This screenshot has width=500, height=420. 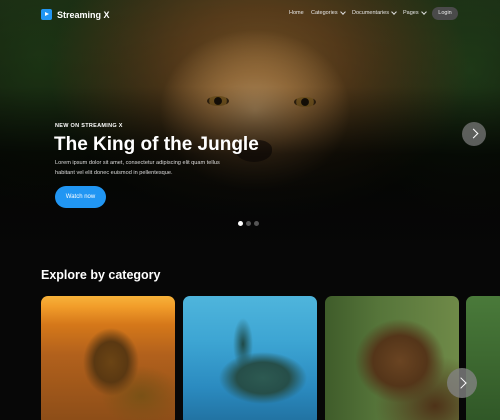 What do you see at coordinates (101, 275) in the screenshot?
I see `section-title: Explore by category` at bounding box center [101, 275].